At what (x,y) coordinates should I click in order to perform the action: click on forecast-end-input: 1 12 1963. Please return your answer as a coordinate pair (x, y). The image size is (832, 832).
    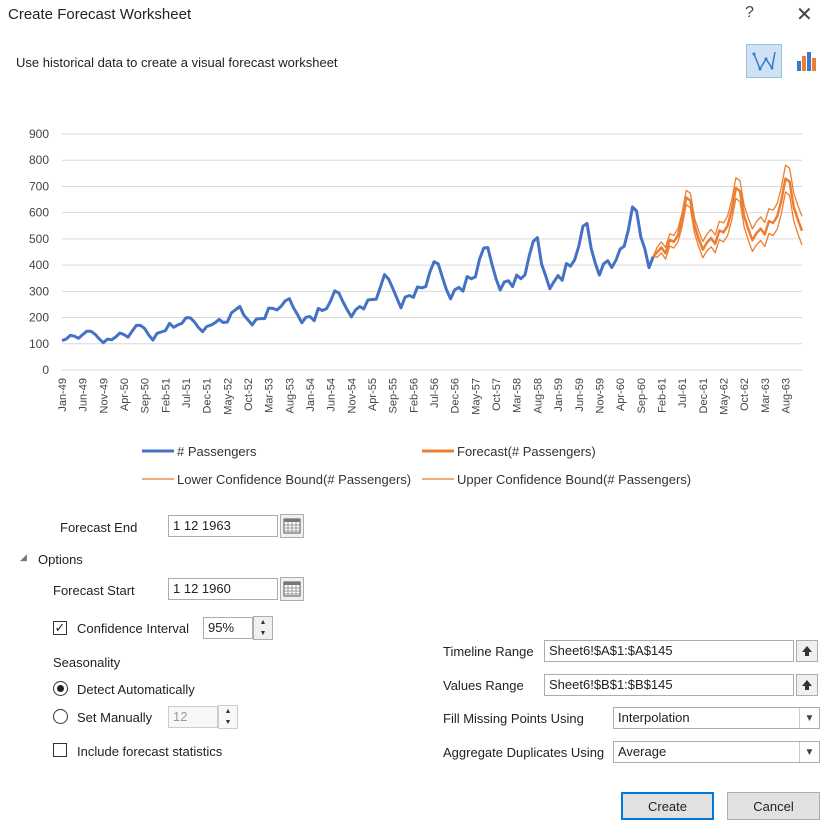
    Looking at the image, I should click on (223, 526).